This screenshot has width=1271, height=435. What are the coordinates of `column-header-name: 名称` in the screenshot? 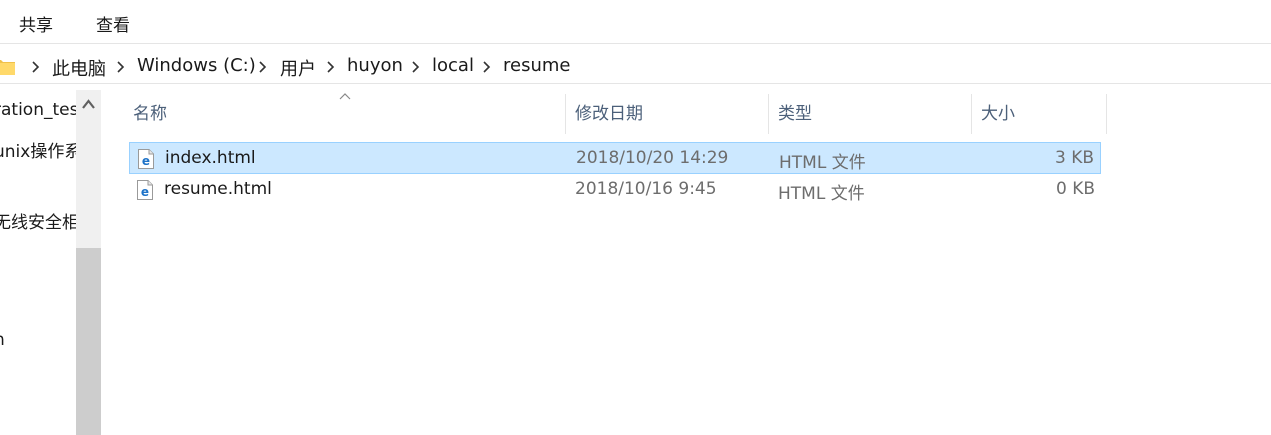 It's located at (150, 114).